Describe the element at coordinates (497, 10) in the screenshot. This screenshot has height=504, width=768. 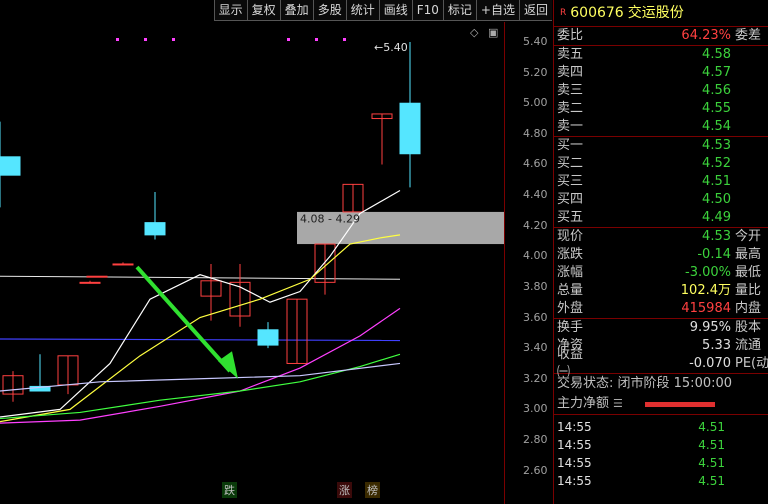
I see `toolbar-add-watchlist-button: +自选` at that location.